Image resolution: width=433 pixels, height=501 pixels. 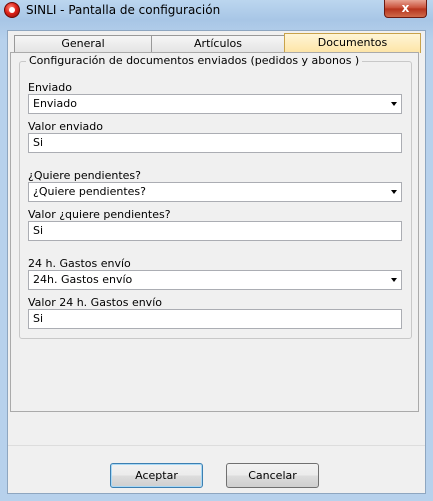 What do you see at coordinates (99, 214) in the screenshot?
I see `valor-pendientes-label: Valor ¿quiere pendientes?` at bounding box center [99, 214].